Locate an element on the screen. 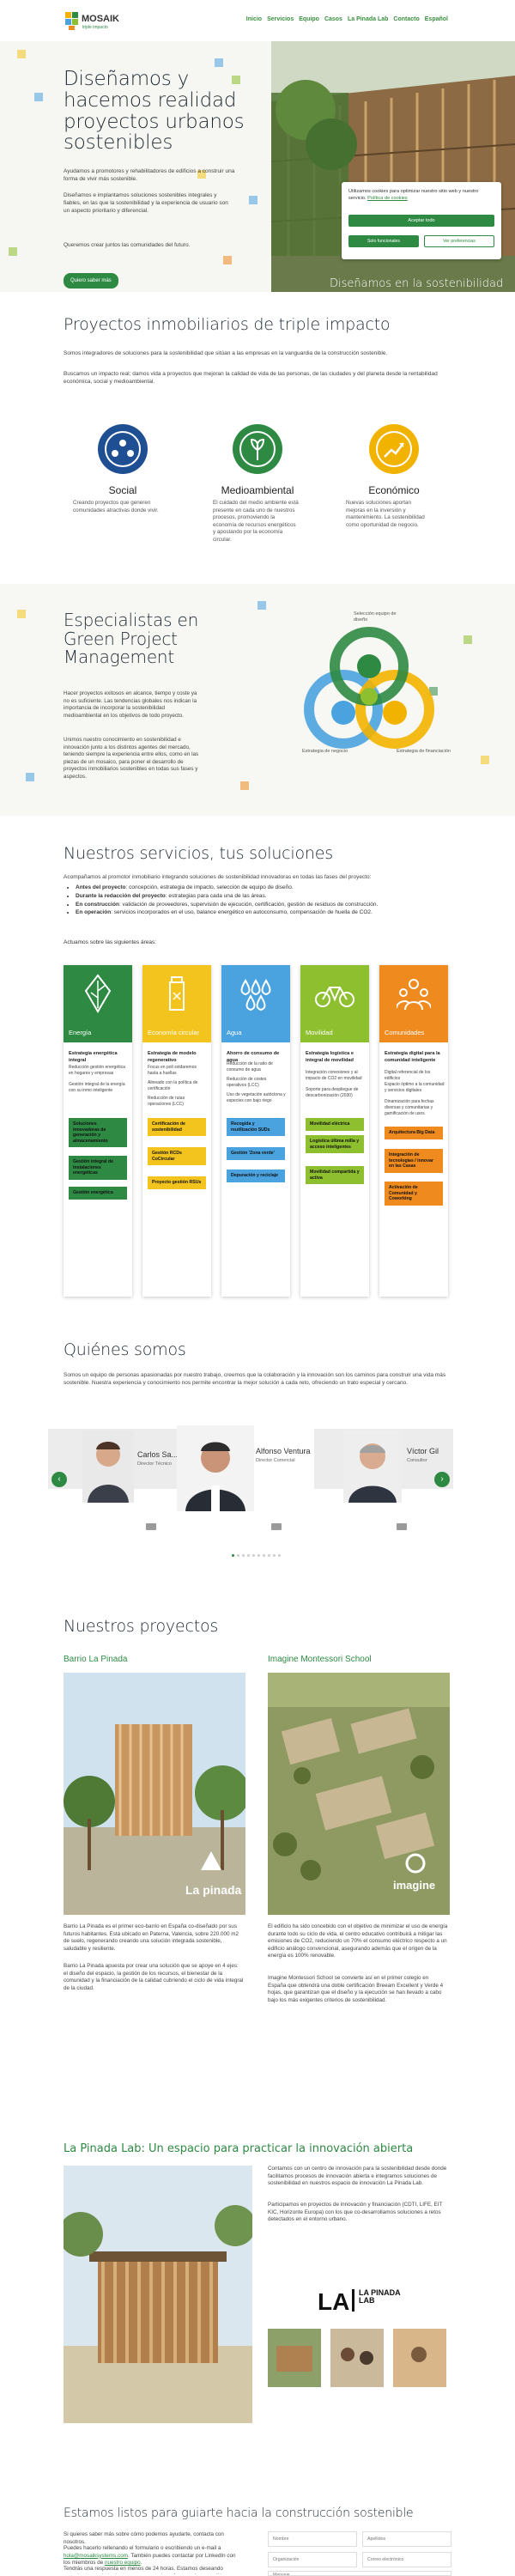  communities-card-name: Comunidades is located at coordinates (405, 1032).